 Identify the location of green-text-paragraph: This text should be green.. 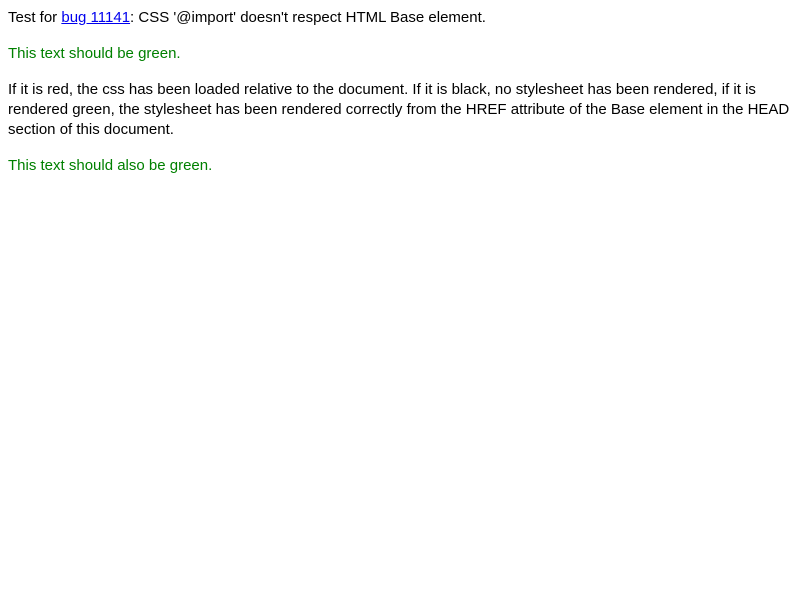
(94, 53).